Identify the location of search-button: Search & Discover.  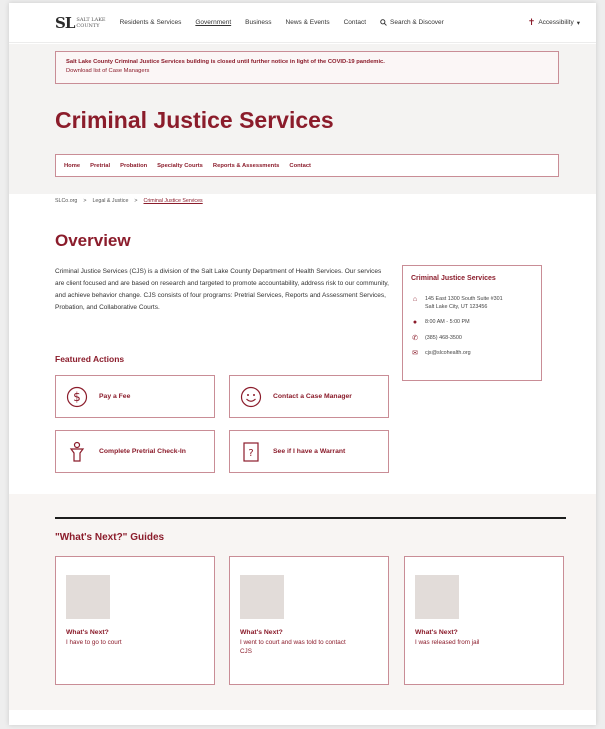
(412, 22).